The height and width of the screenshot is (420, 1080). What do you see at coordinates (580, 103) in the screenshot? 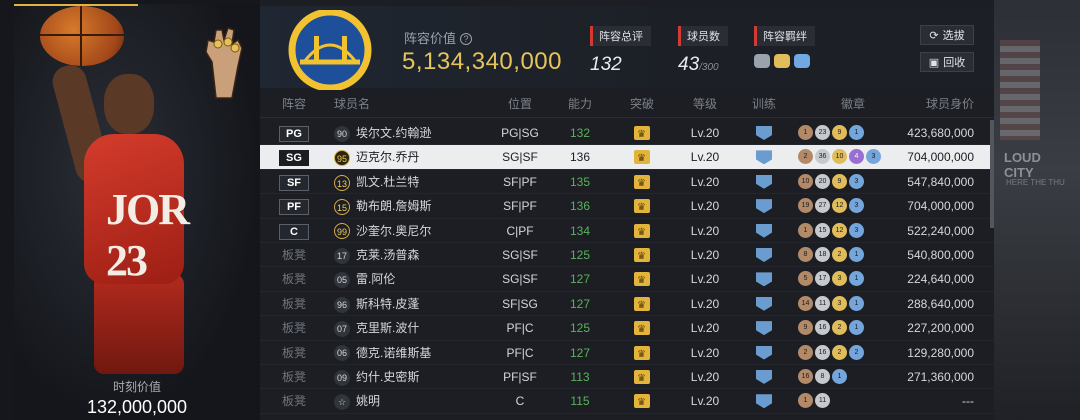
I see `col-ability: 能力` at bounding box center [580, 103].